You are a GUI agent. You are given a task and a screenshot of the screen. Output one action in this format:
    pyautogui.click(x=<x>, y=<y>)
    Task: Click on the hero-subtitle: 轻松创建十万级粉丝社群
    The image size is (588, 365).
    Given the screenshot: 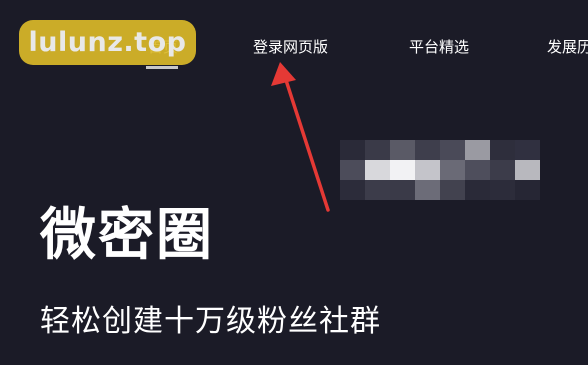 What is the action you would take?
    pyautogui.click(x=210, y=321)
    